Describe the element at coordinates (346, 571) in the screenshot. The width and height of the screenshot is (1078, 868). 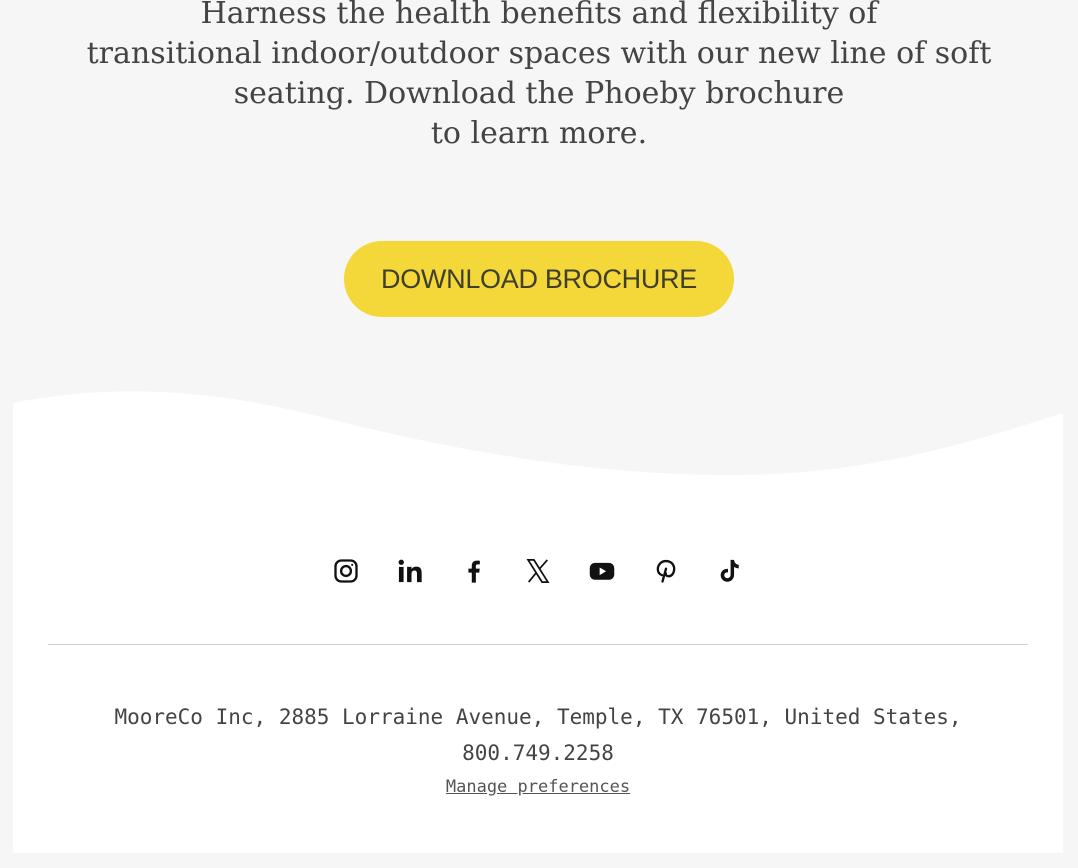
I see `instagram-icon` at that location.